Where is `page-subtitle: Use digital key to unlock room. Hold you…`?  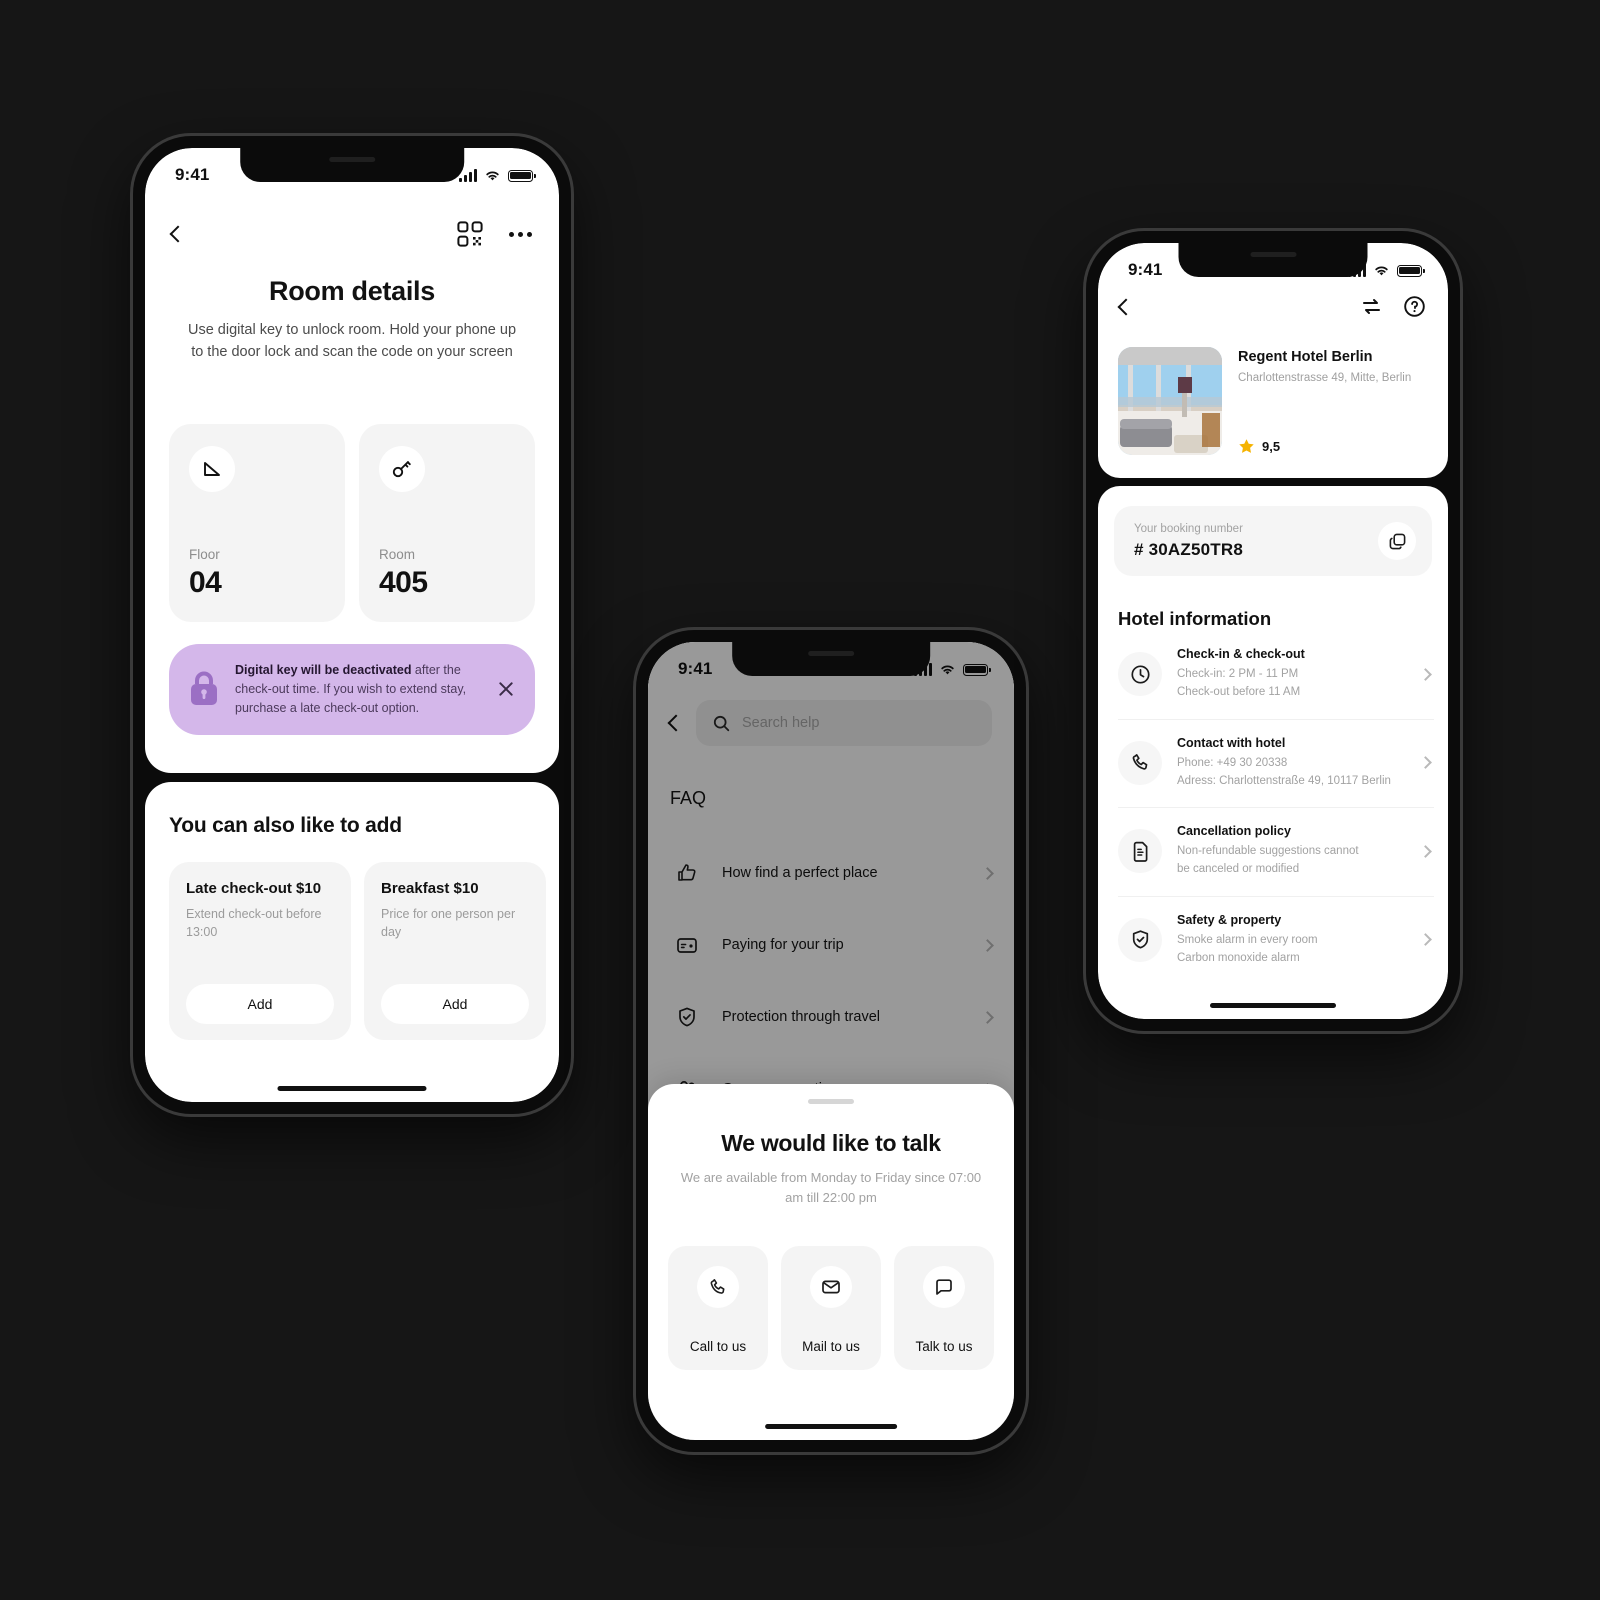 page-subtitle: Use digital key to unlock room. Hold you… is located at coordinates (352, 341).